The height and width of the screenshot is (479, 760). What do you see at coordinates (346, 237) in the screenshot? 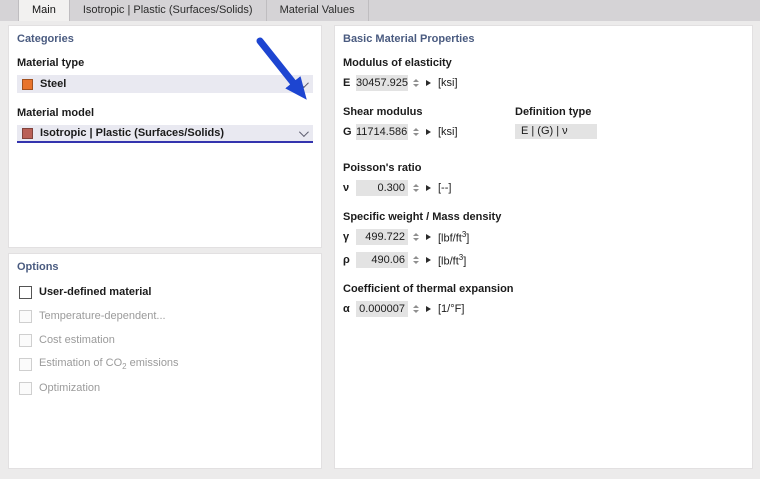
I see `symbol-gamma: γ` at bounding box center [346, 237].